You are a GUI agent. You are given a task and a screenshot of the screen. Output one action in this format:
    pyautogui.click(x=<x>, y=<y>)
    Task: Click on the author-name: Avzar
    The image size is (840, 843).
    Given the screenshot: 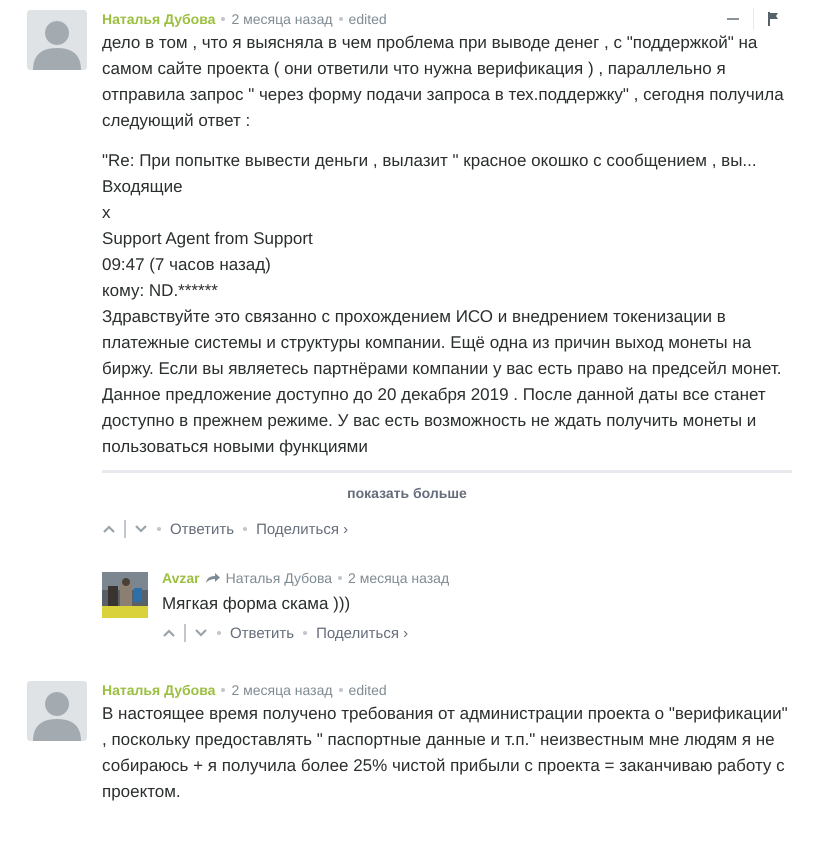 What is the action you would take?
    pyautogui.click(x=181, y=578)
    